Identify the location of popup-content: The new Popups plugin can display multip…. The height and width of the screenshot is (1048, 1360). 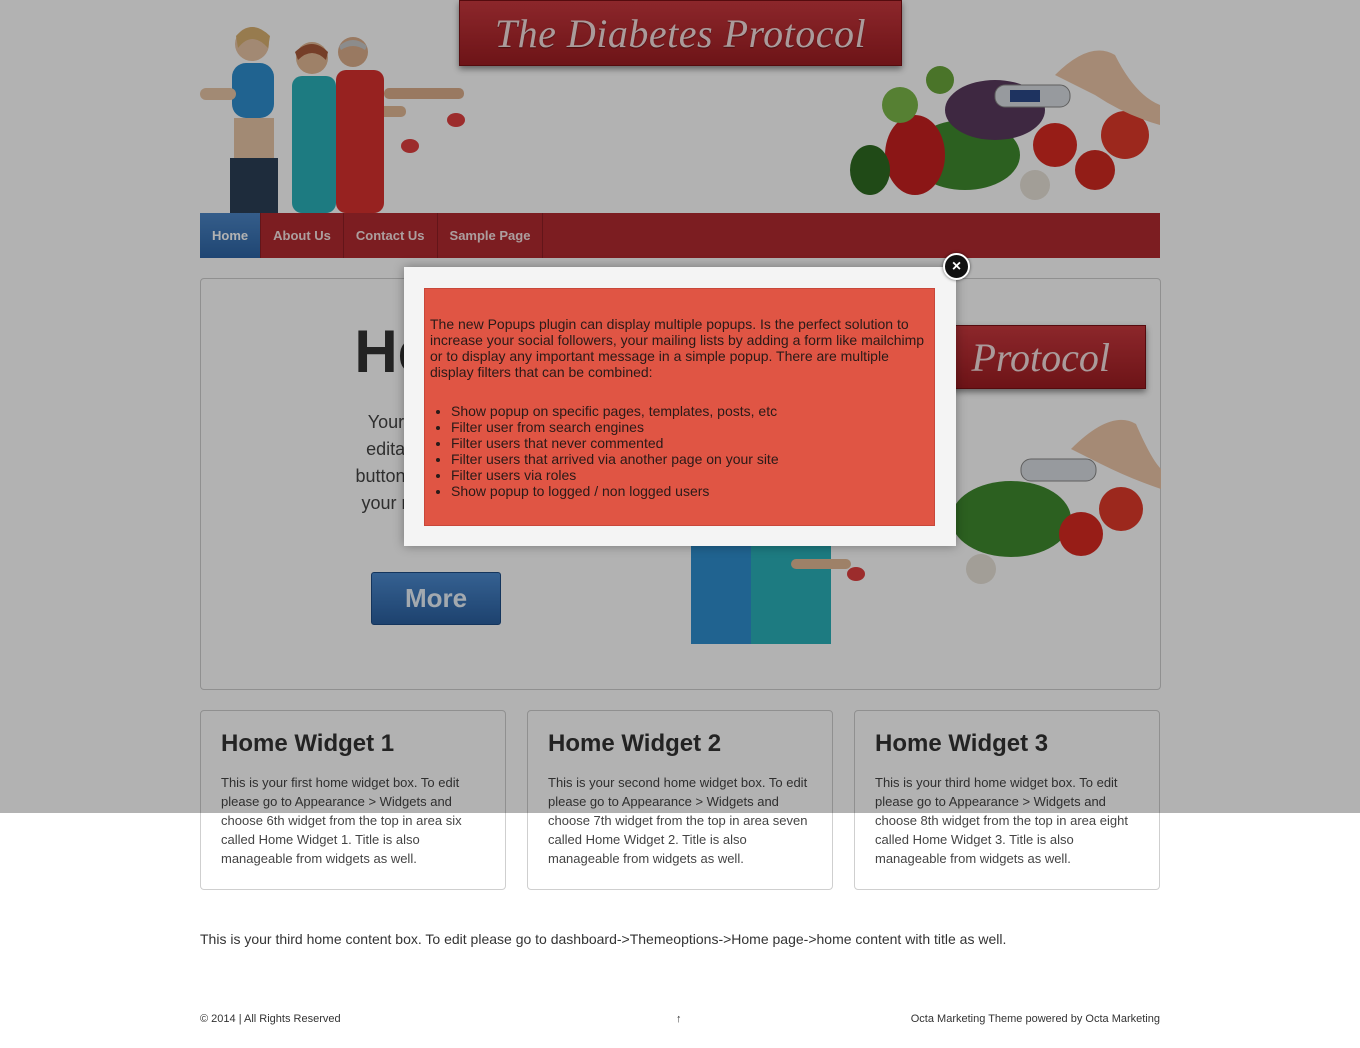
(679, 407).